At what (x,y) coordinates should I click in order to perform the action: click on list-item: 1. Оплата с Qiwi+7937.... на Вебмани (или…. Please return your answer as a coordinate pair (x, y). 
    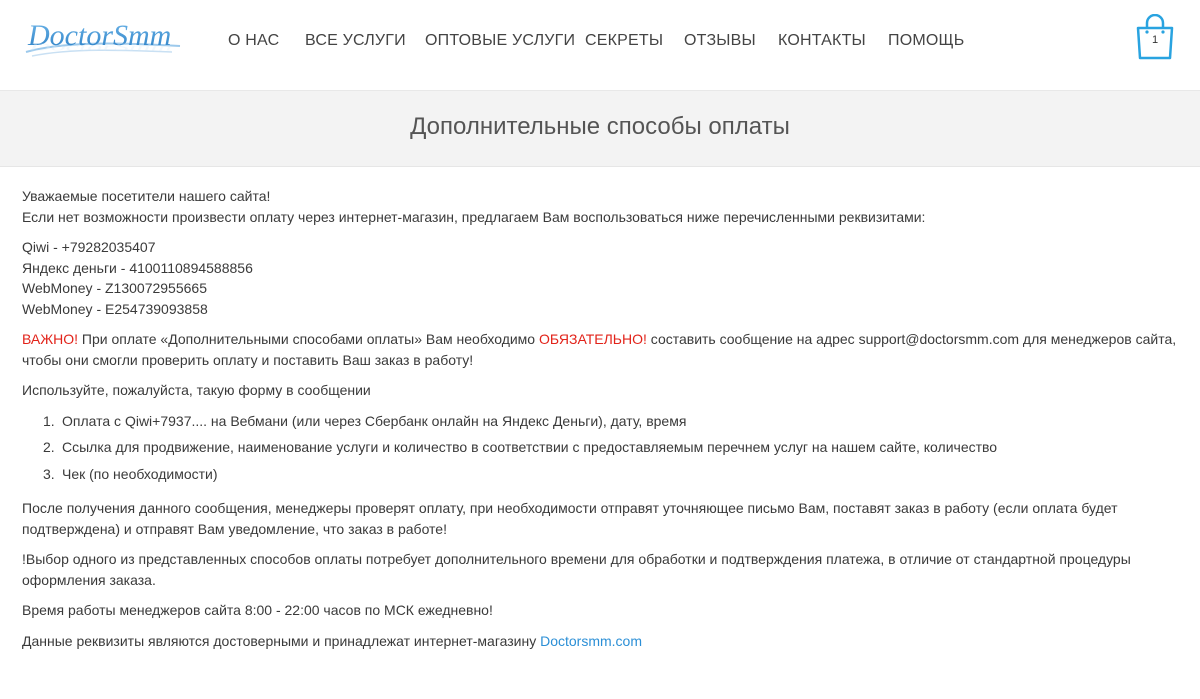
    Looking at the image, I should click on (602, 421).